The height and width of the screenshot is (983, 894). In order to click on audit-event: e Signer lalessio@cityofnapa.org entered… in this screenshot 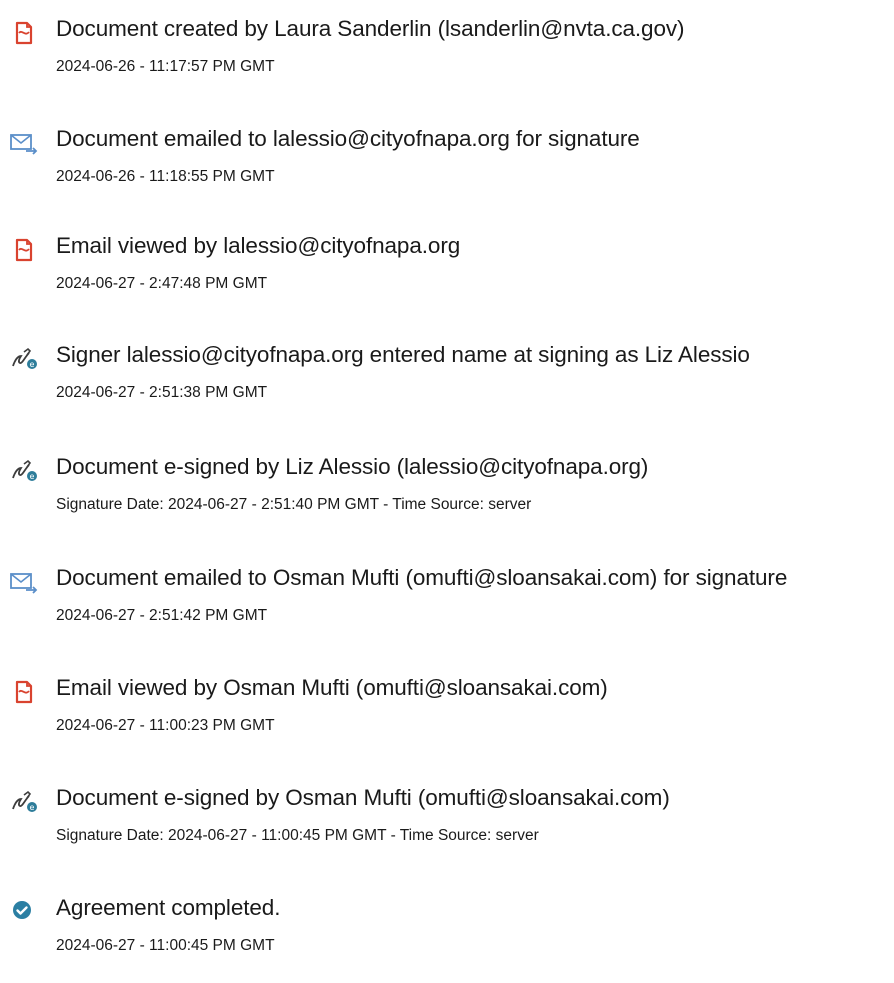, I will do `click(447, 385)`.